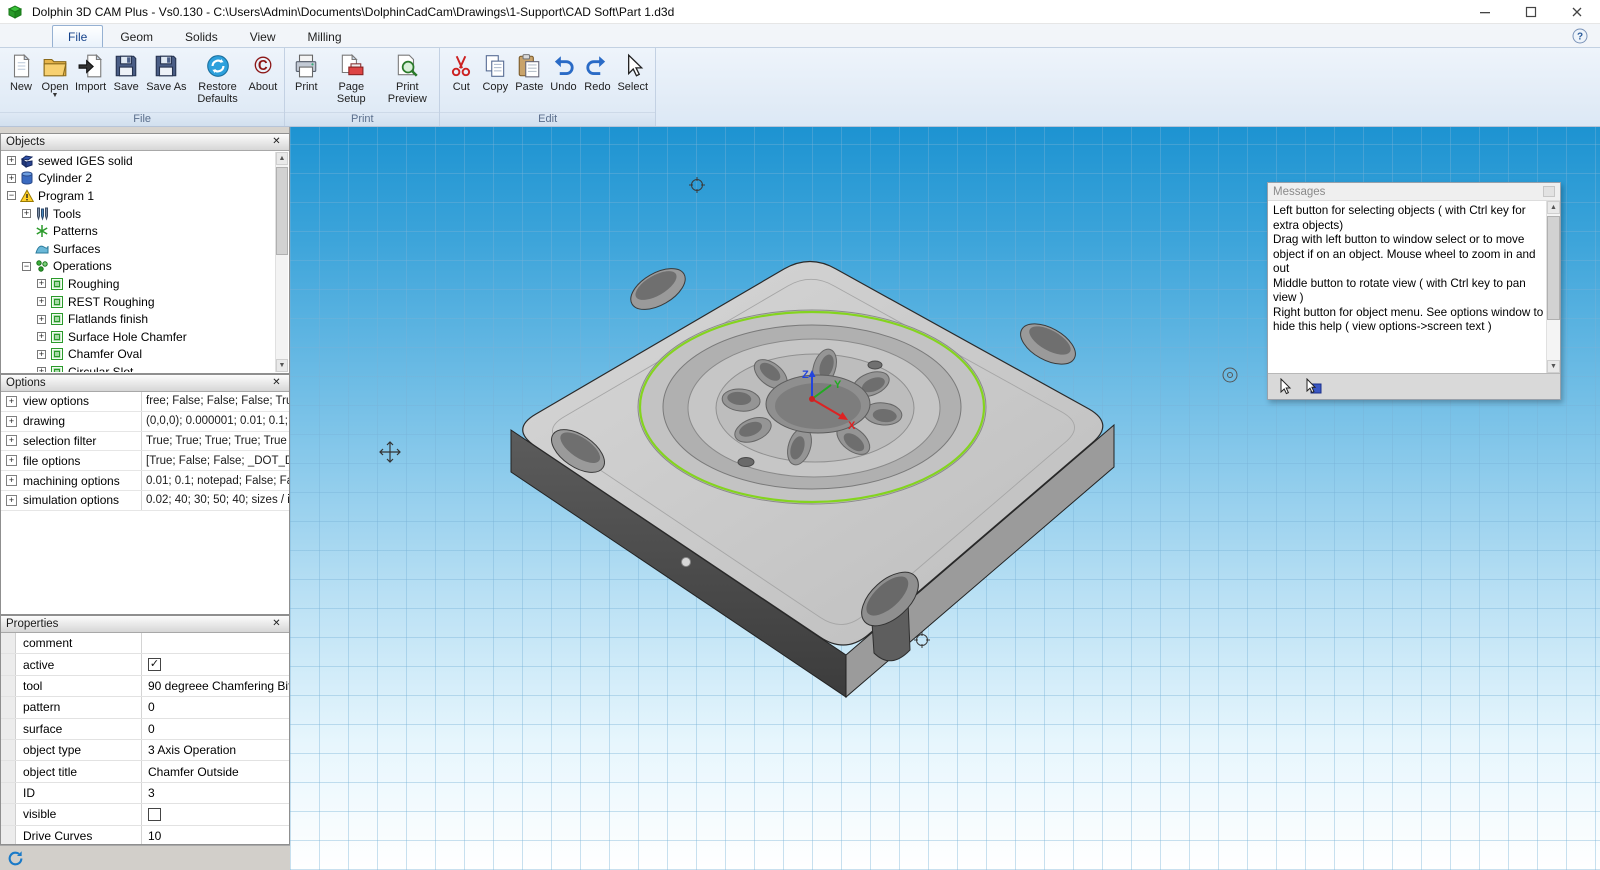  Describe the element at coordinates (90, 72) in the screenshot. I see `import-button: Import` at that location.